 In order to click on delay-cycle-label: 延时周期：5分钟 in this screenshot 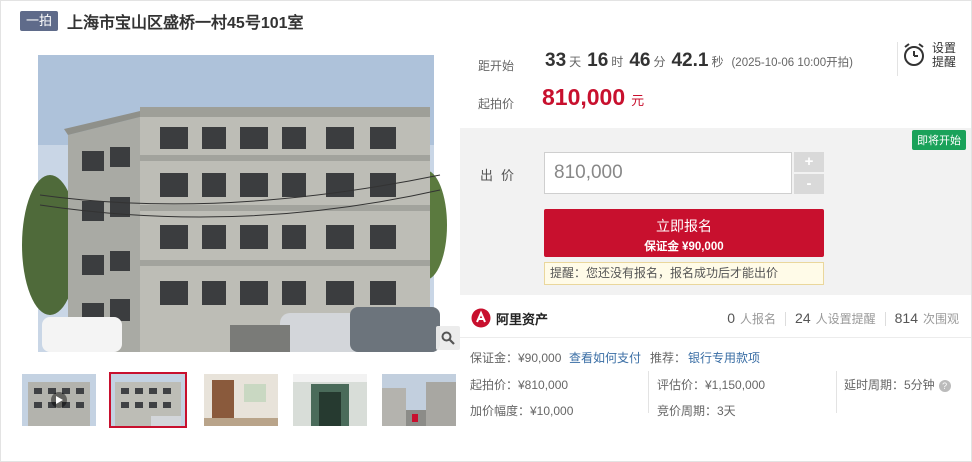, I will do `click(889, 385)`.